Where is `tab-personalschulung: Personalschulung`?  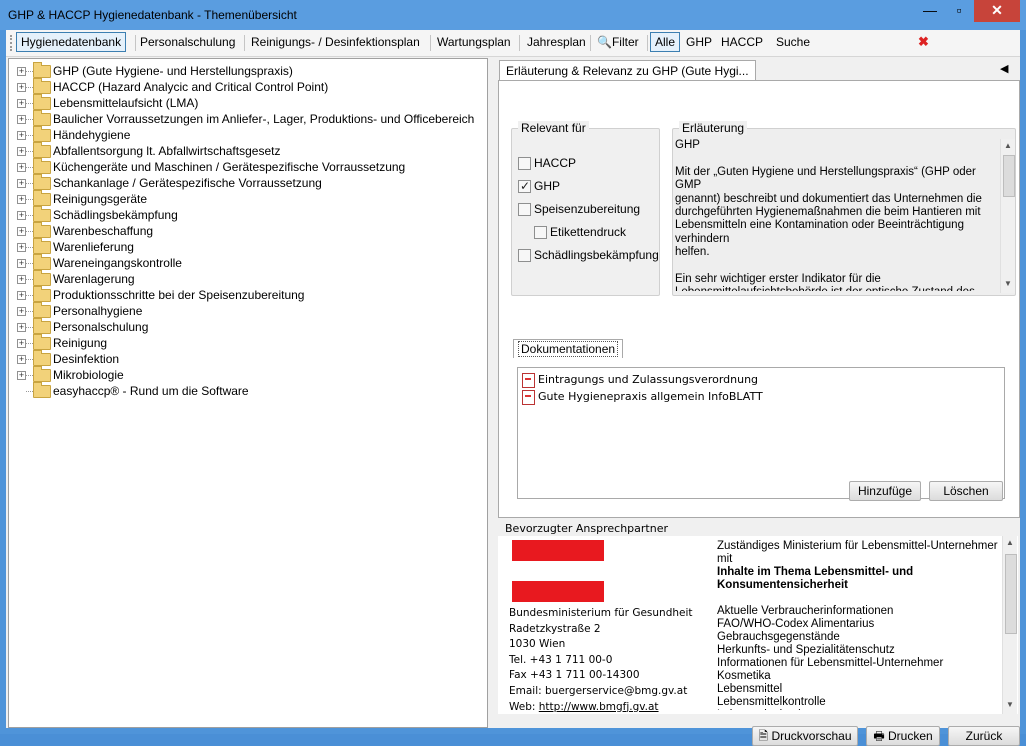 tab-personalschulung: Personalschulung is located at coordinates (187, 42).